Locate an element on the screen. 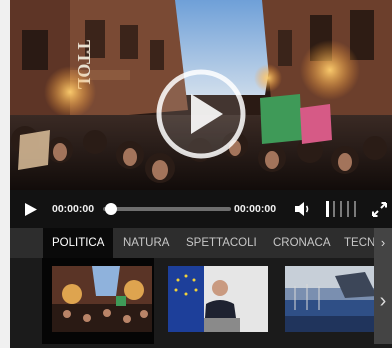 The width and height of the screenshot is (392, 348). tab-natura: NATURA is located at coordinates (146, 243).